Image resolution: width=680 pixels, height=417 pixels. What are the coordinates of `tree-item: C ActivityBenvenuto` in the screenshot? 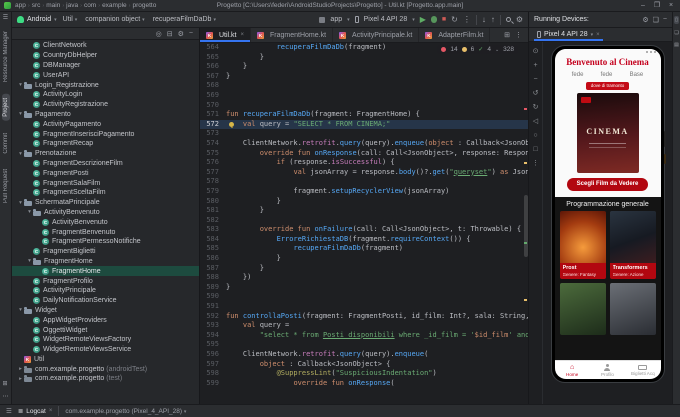 It's located at (105, 222).